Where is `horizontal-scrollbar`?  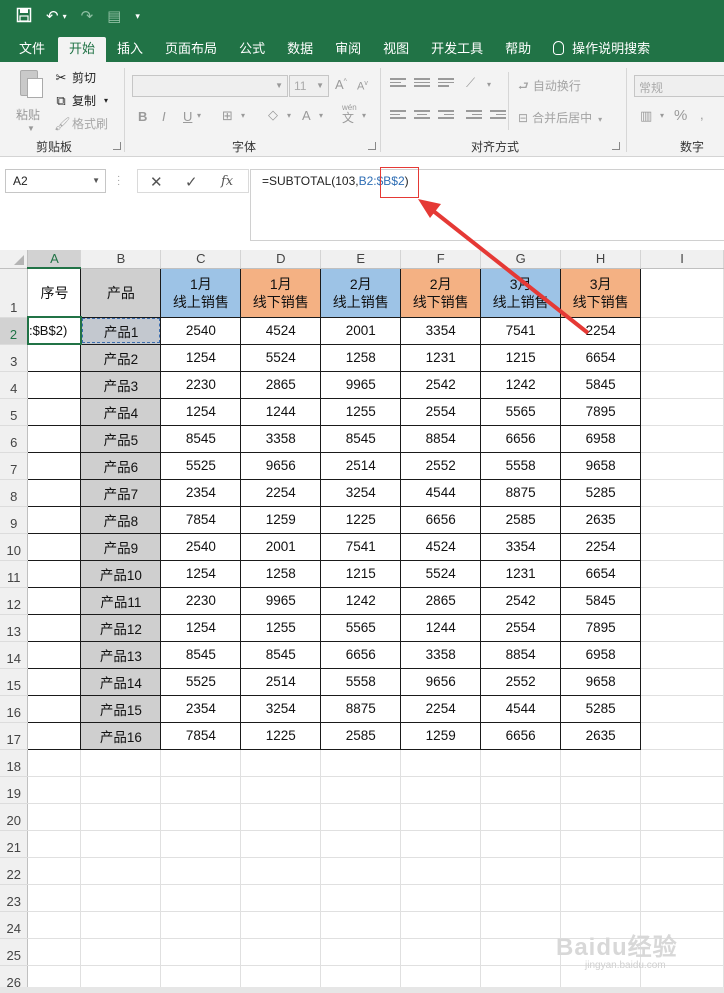 horizontal-scrollbar is located at coordinates (362, 990).